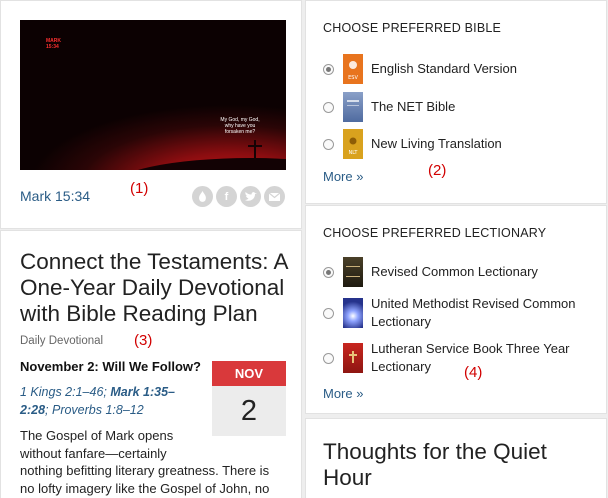  Describe the element at coordinates (110, 366) in the screenshot. I see `entry-title: November 2: Will We Follow?` at that location.